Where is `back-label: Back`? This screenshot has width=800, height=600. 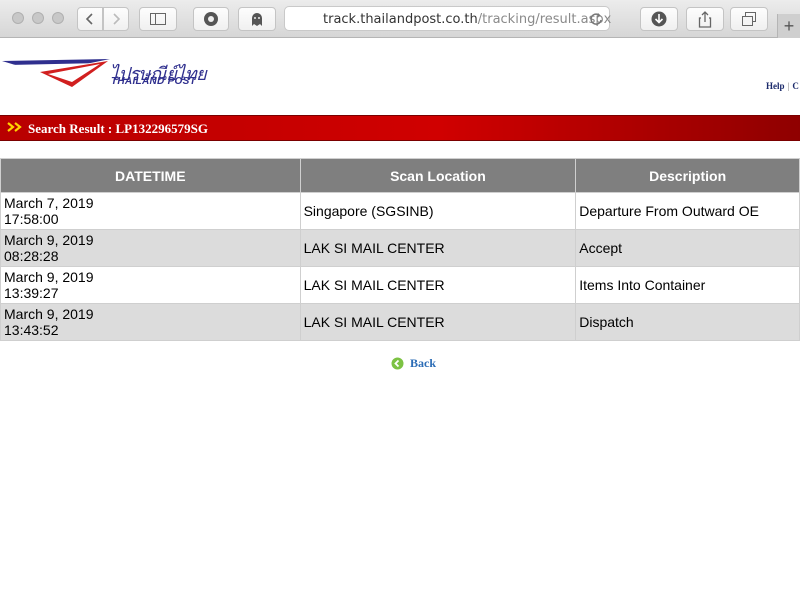 back-label: Back is located at coordinates (423, 363).